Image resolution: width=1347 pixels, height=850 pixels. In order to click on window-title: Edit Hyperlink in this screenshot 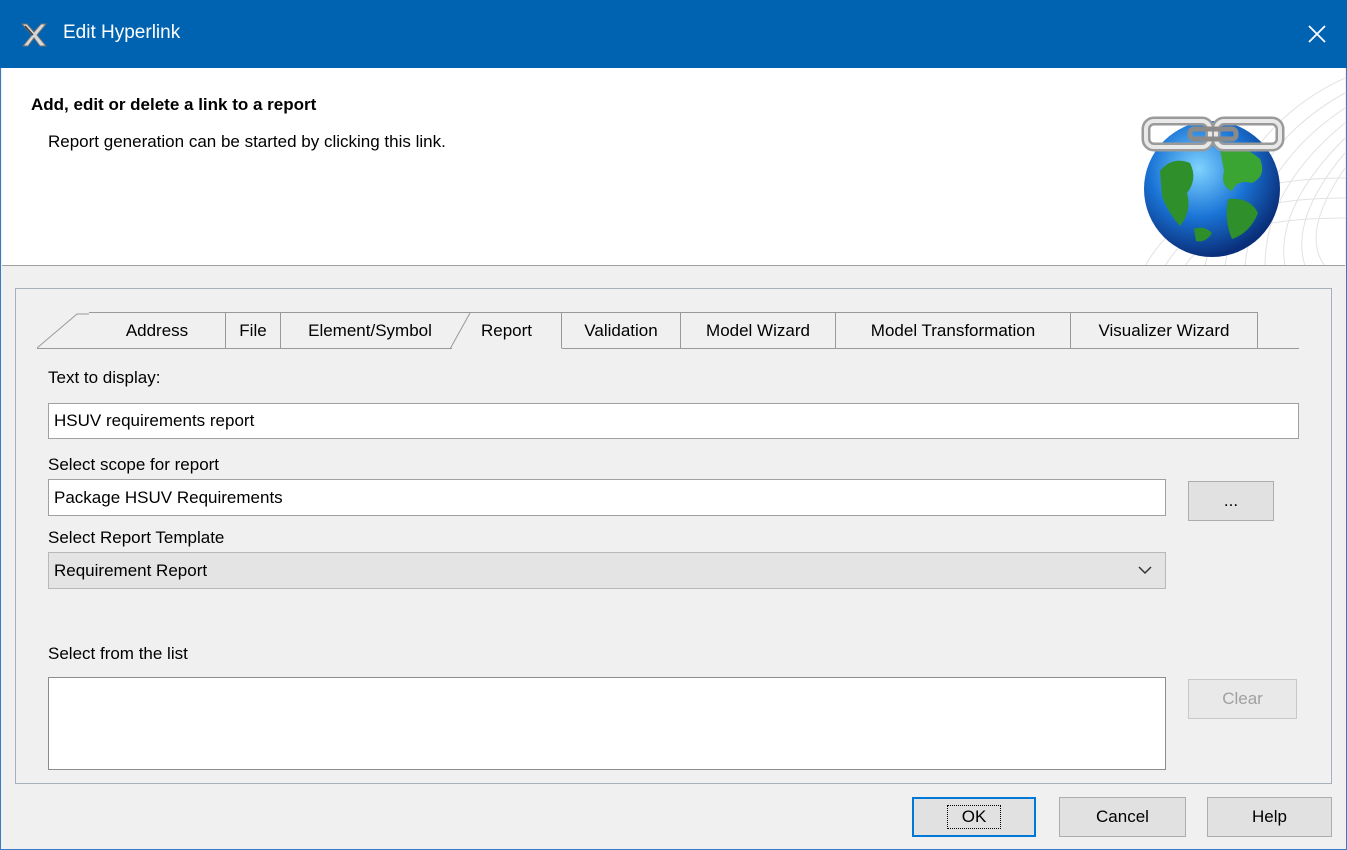, I will do `click(122, 32)`.